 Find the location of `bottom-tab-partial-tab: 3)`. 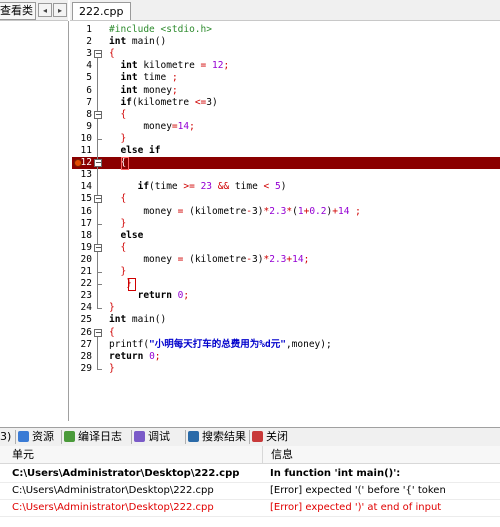

bottom-tab-partial-tab: 3) is located at coordinates (5, 437).